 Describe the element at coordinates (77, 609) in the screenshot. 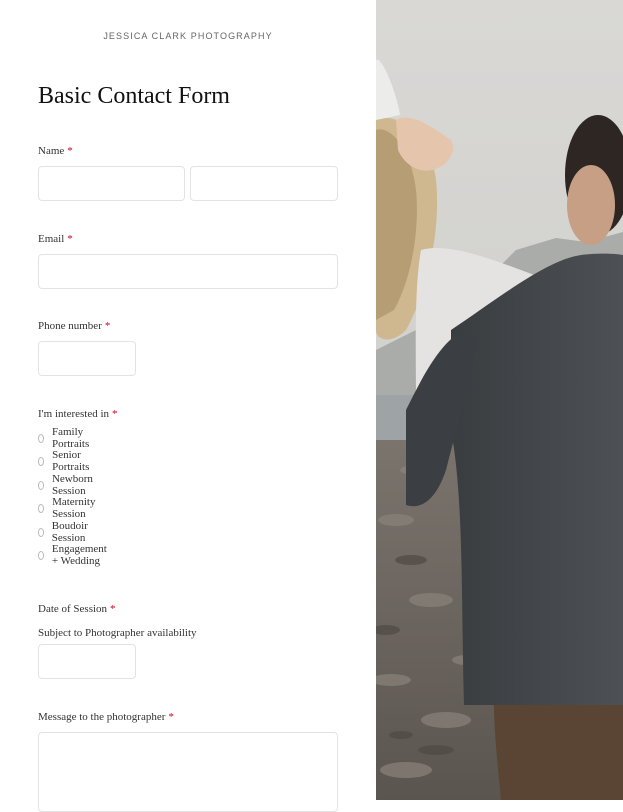

I see `date-label: Date of Session *` at that location.